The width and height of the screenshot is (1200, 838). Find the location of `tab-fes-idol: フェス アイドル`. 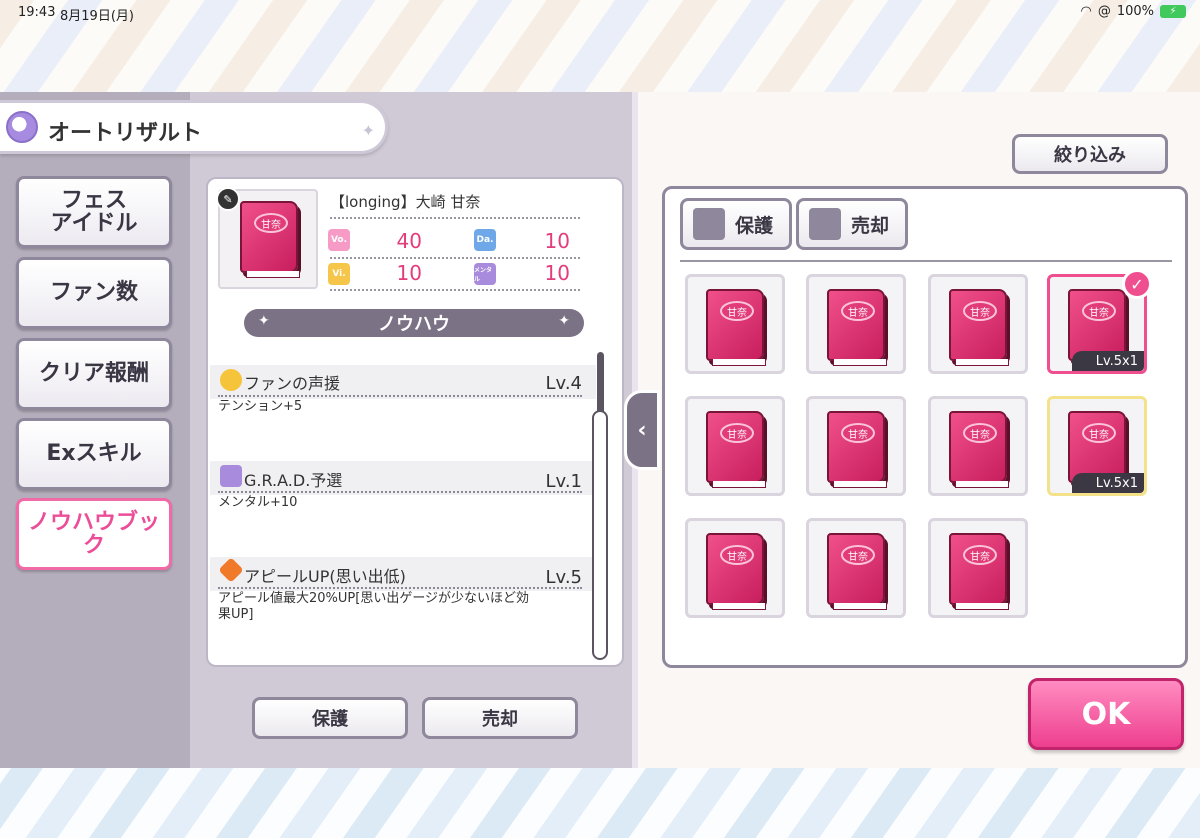

tab-fes-idol: フェス アイドル is located at coordinates (94, 212).